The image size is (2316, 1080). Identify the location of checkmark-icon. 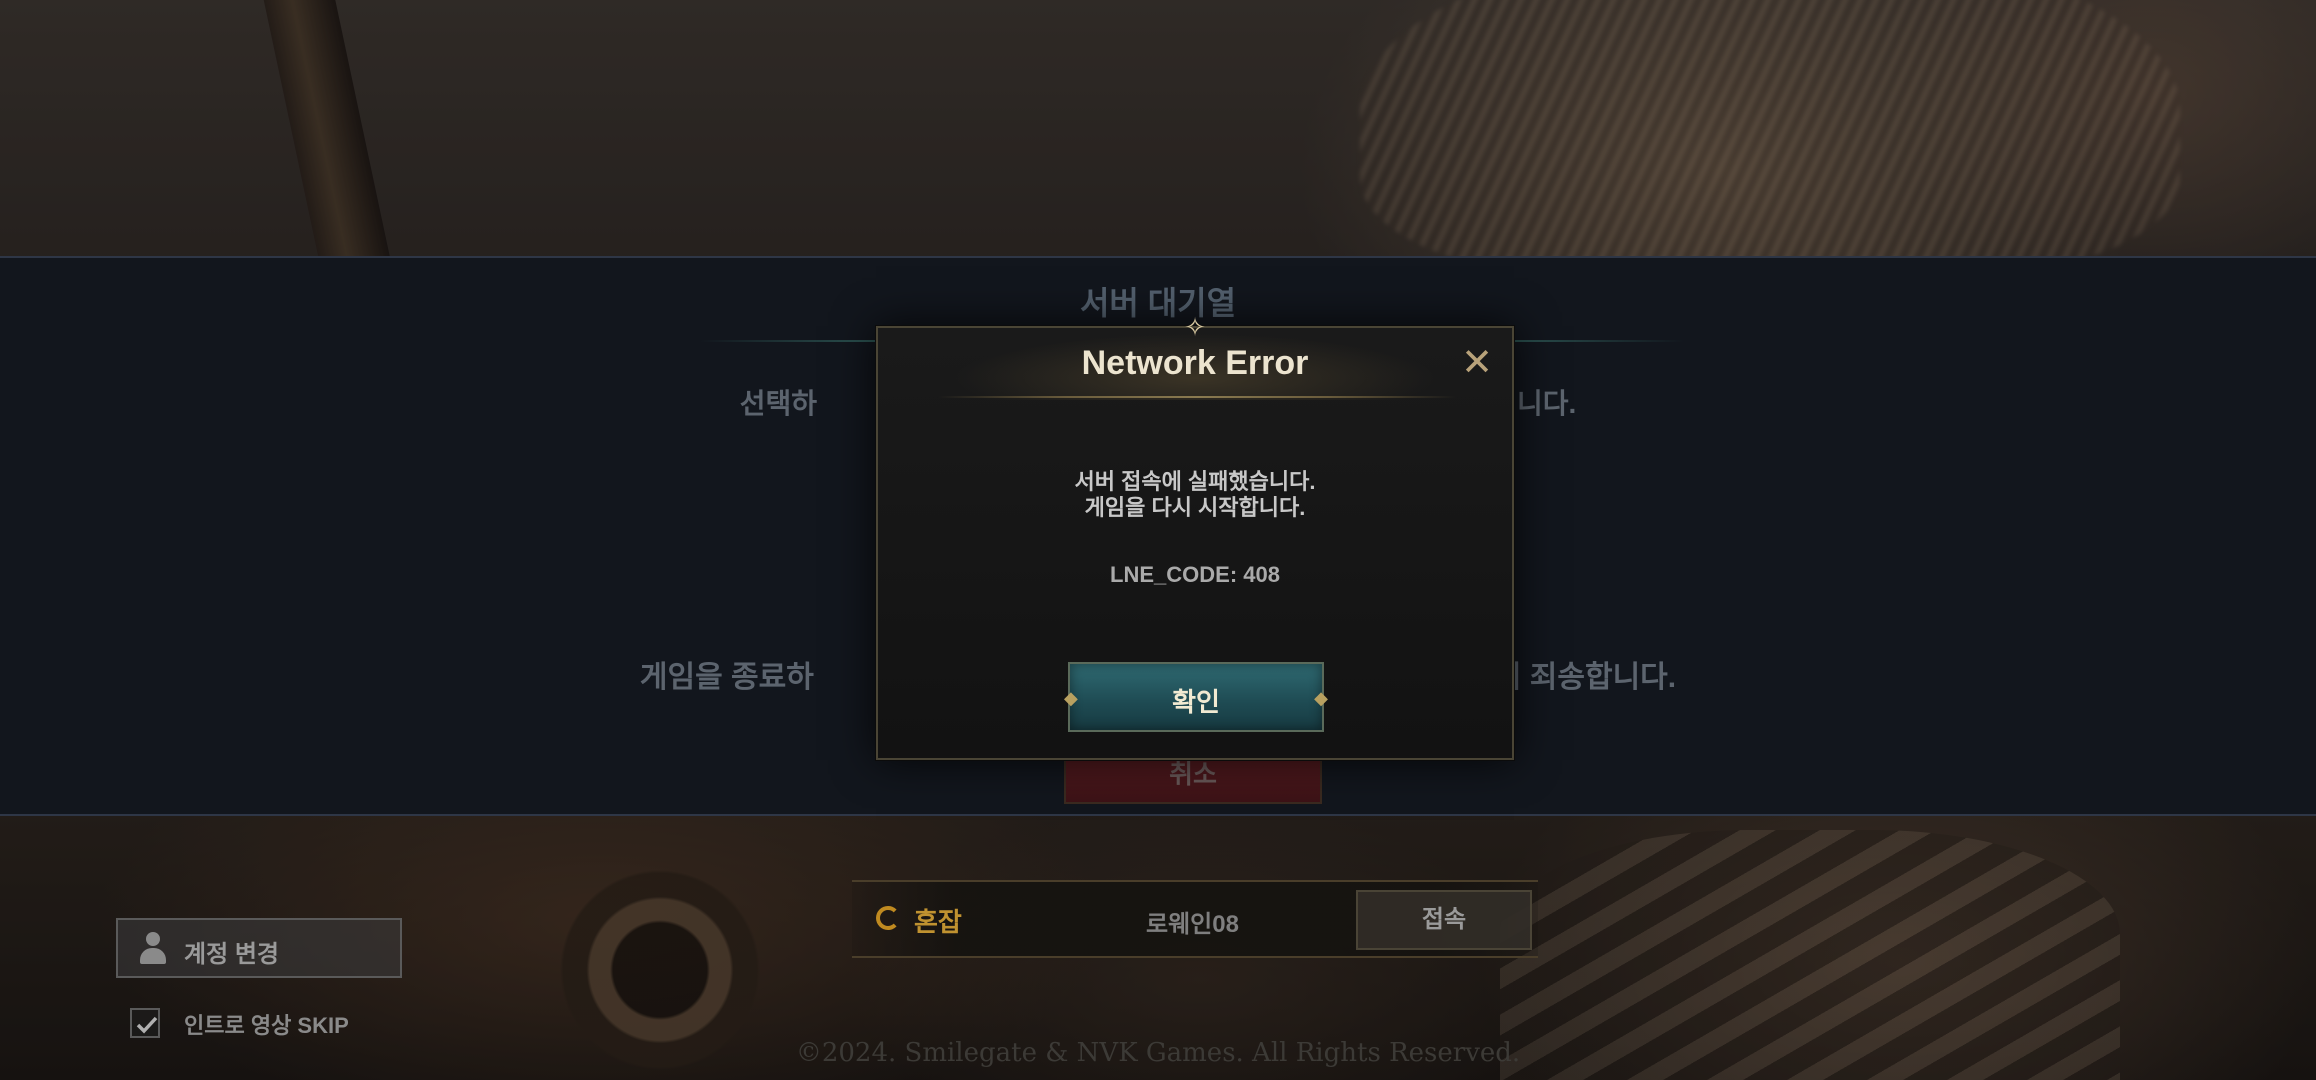
(147, 1025).